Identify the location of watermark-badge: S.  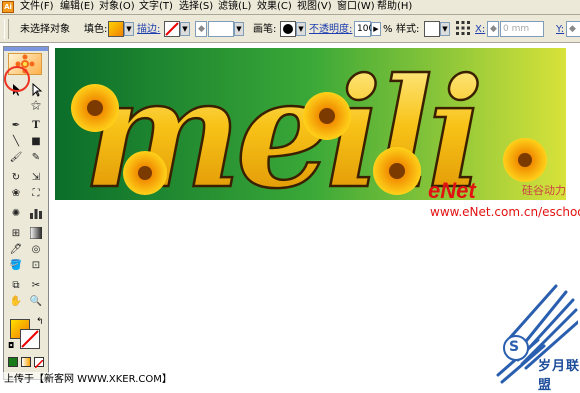
(514, 347).